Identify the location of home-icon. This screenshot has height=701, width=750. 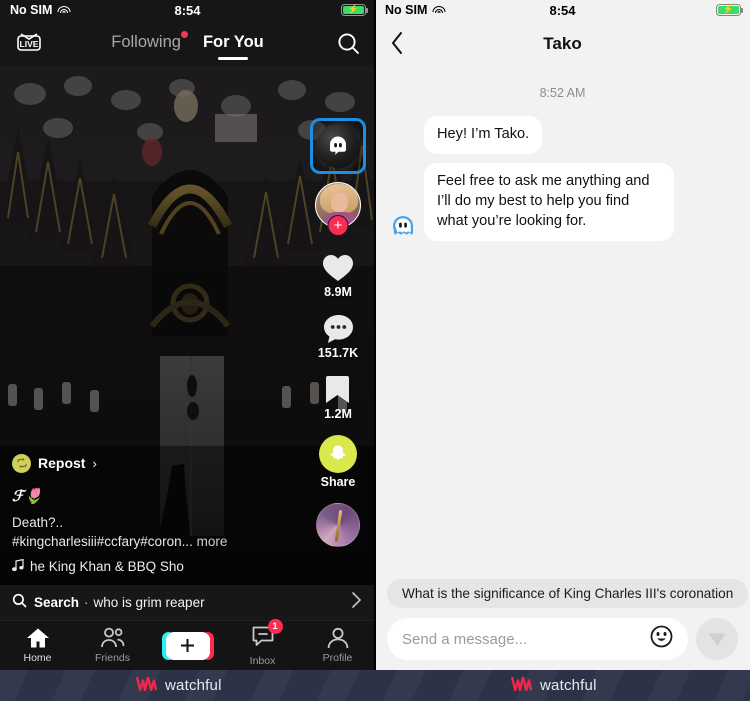
(37, 638).